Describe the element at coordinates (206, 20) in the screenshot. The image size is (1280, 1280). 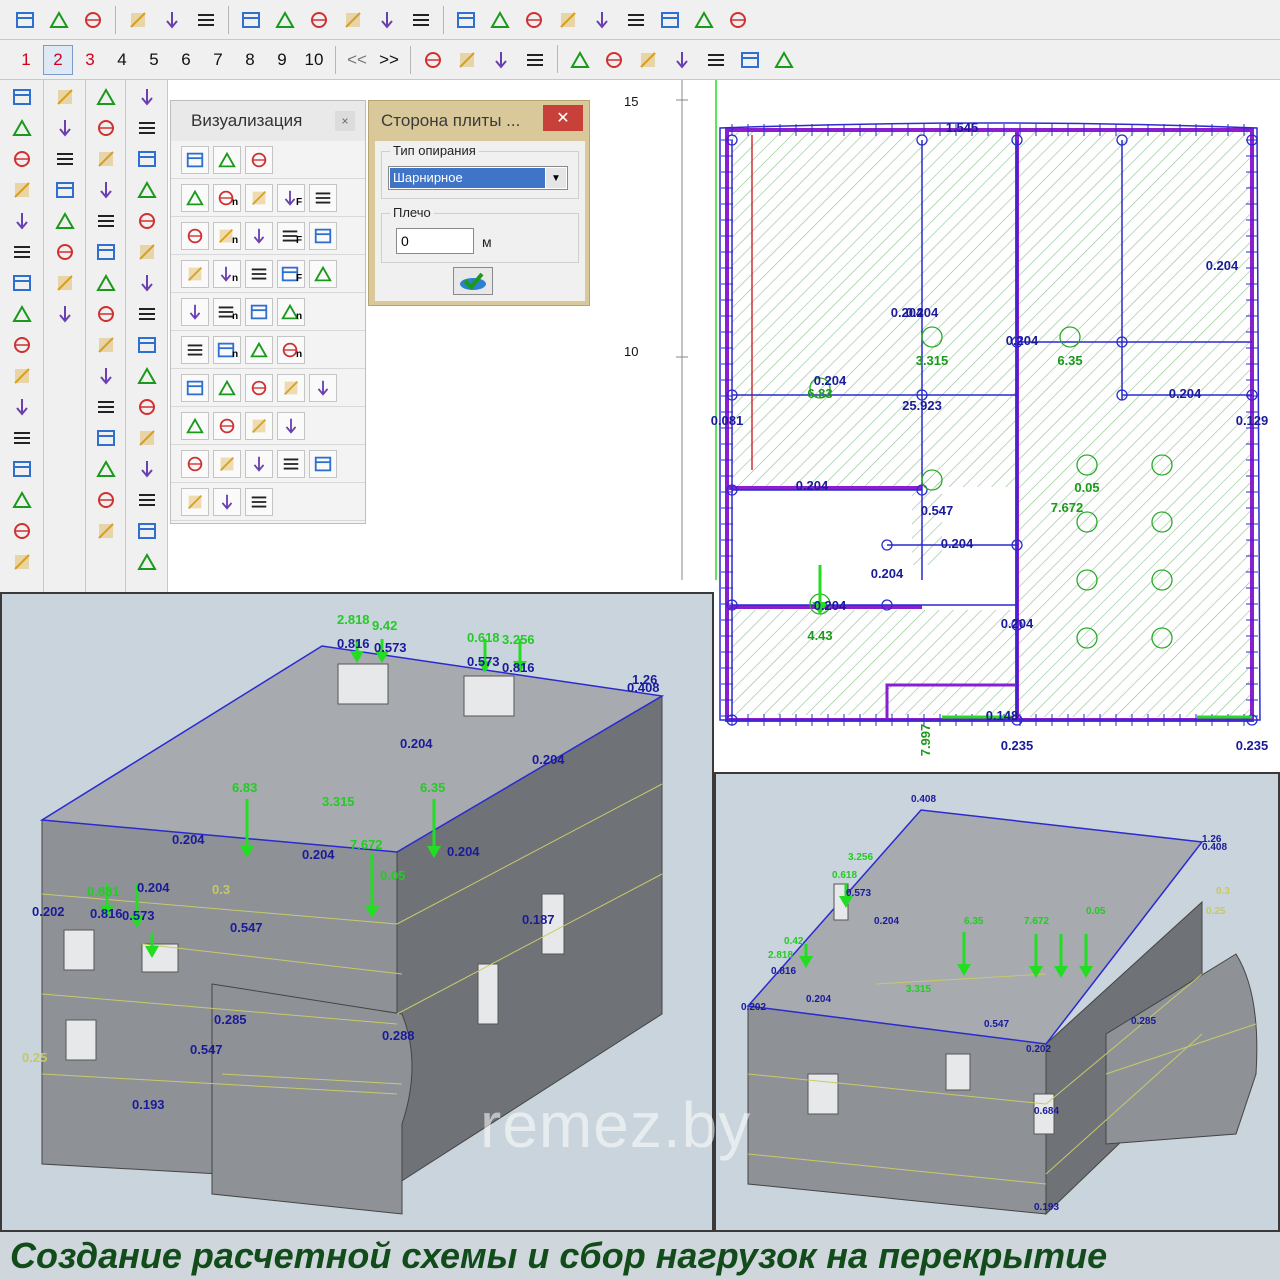
I see `eraser-icon` at that location.